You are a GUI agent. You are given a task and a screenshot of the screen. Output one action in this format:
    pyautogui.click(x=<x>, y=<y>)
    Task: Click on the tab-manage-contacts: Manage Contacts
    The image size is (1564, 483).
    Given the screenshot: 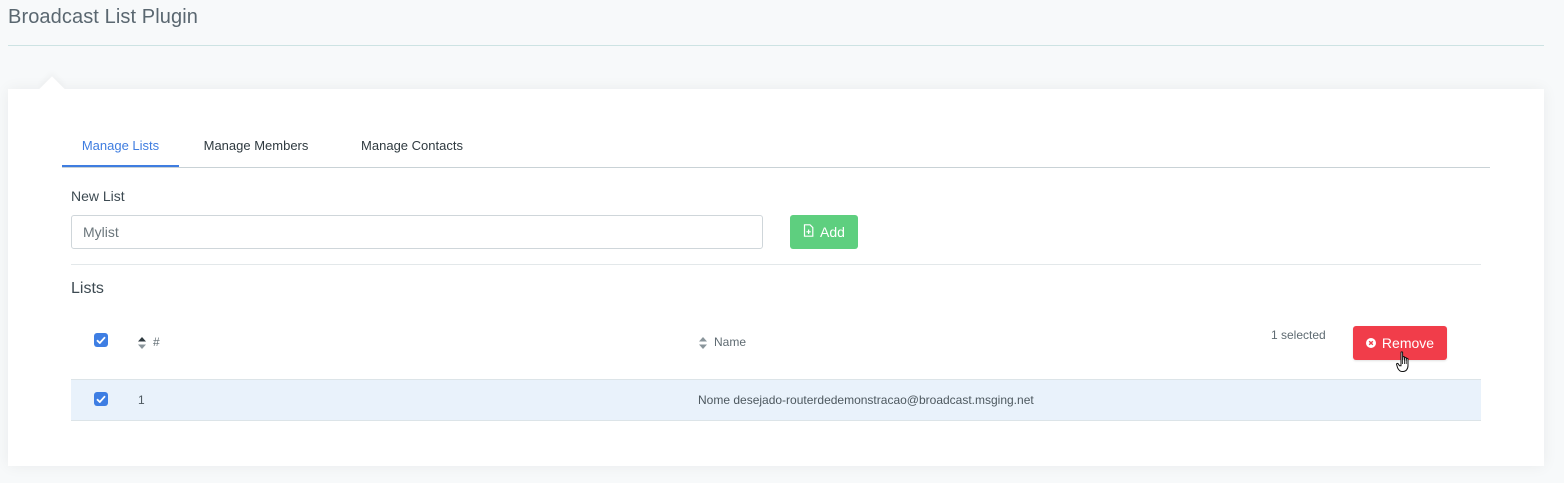 What is the action you would take?
    pyautogui.click(x=412, y=148)
    